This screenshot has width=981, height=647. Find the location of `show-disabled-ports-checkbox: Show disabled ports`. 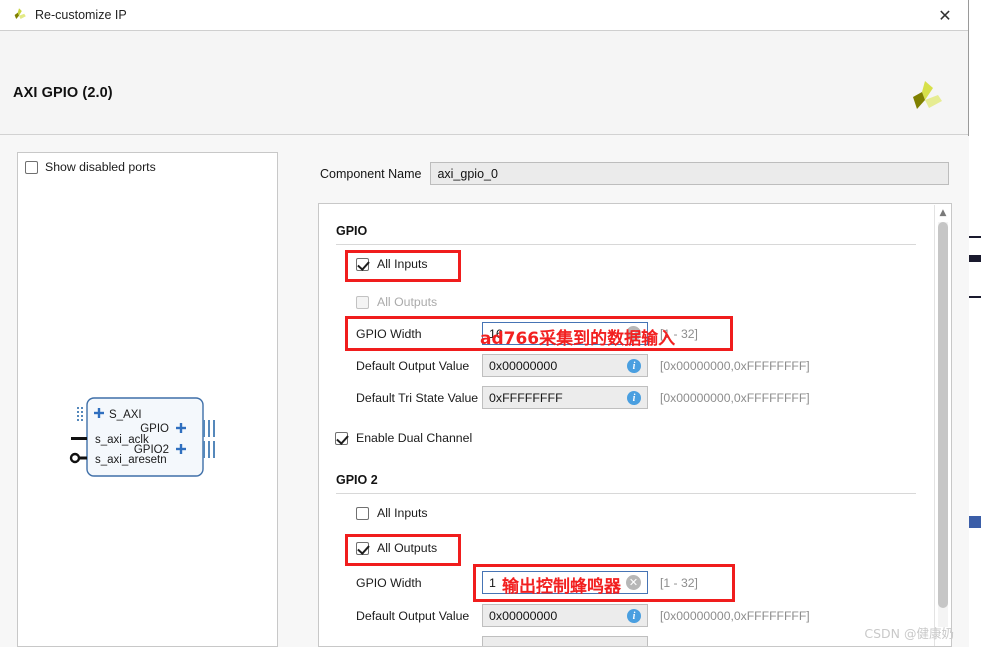

show-disabled-ports-checkbox: Show disabled ports is located at coordinates (90, 167).